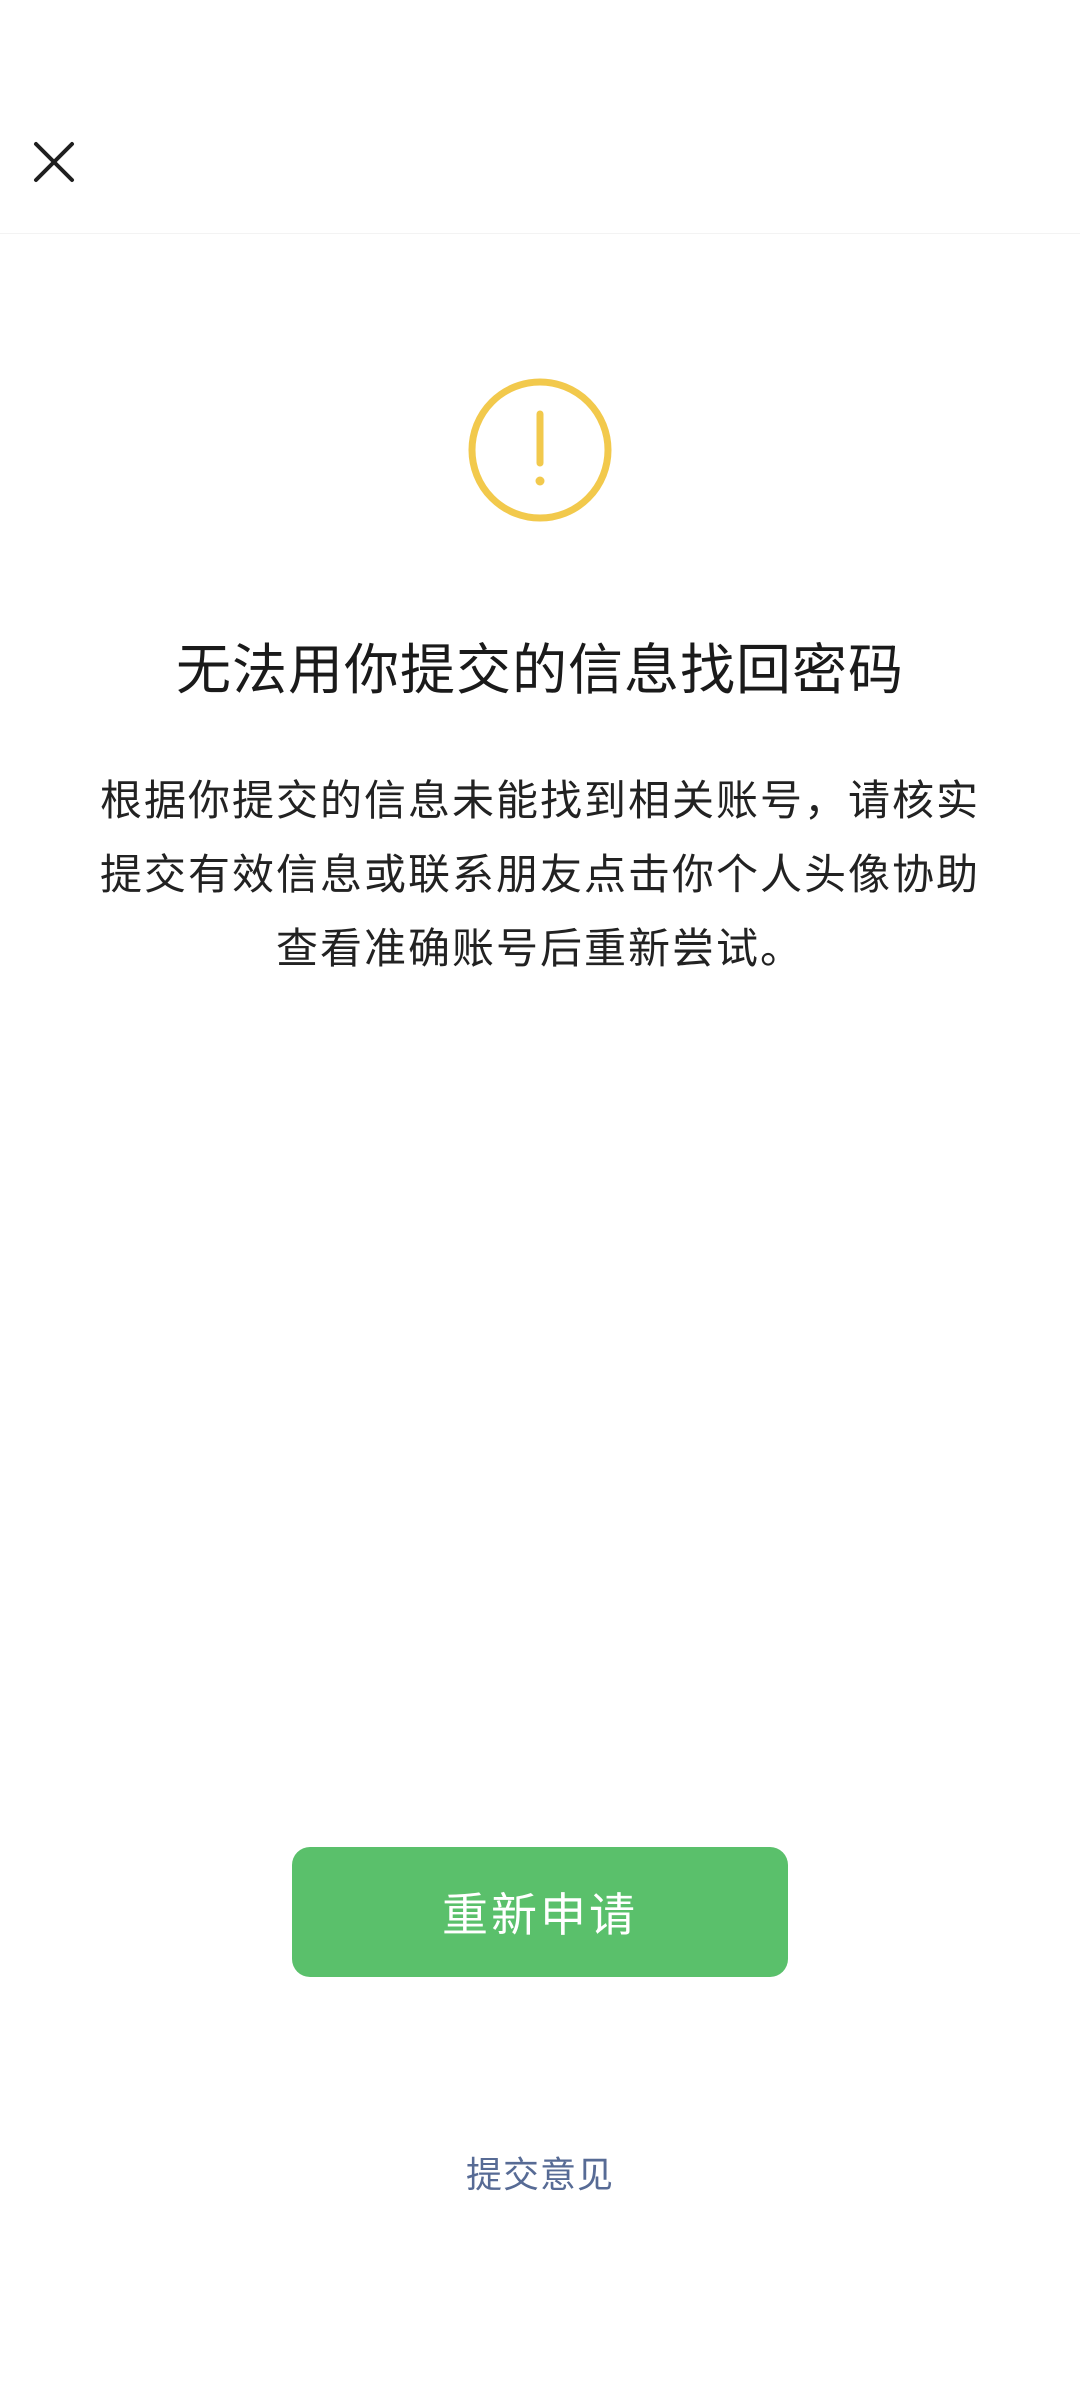 The width and height of the screenshot is (1080, 2400). Describe the element at coordinates (540, 2176) in the screenshot. I see `submit-feedback-link: 提交意见` at that location.